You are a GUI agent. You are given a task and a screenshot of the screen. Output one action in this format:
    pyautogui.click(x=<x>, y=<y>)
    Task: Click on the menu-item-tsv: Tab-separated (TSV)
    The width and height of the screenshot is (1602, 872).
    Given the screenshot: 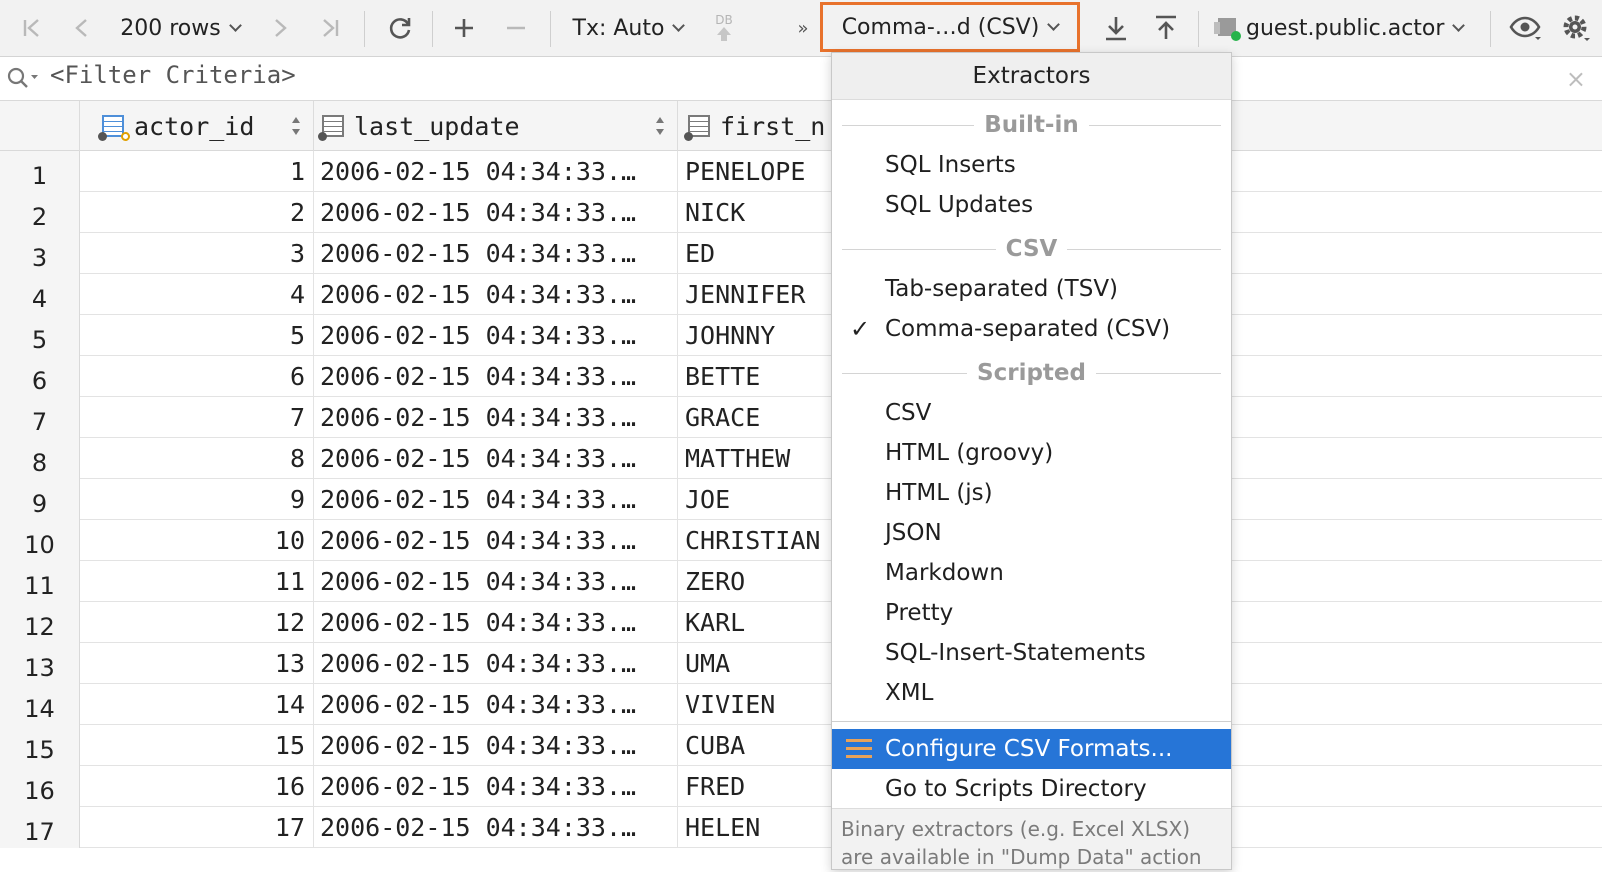 What is the action you would take?
    pyautogui.click(x=1031, y=289)
    